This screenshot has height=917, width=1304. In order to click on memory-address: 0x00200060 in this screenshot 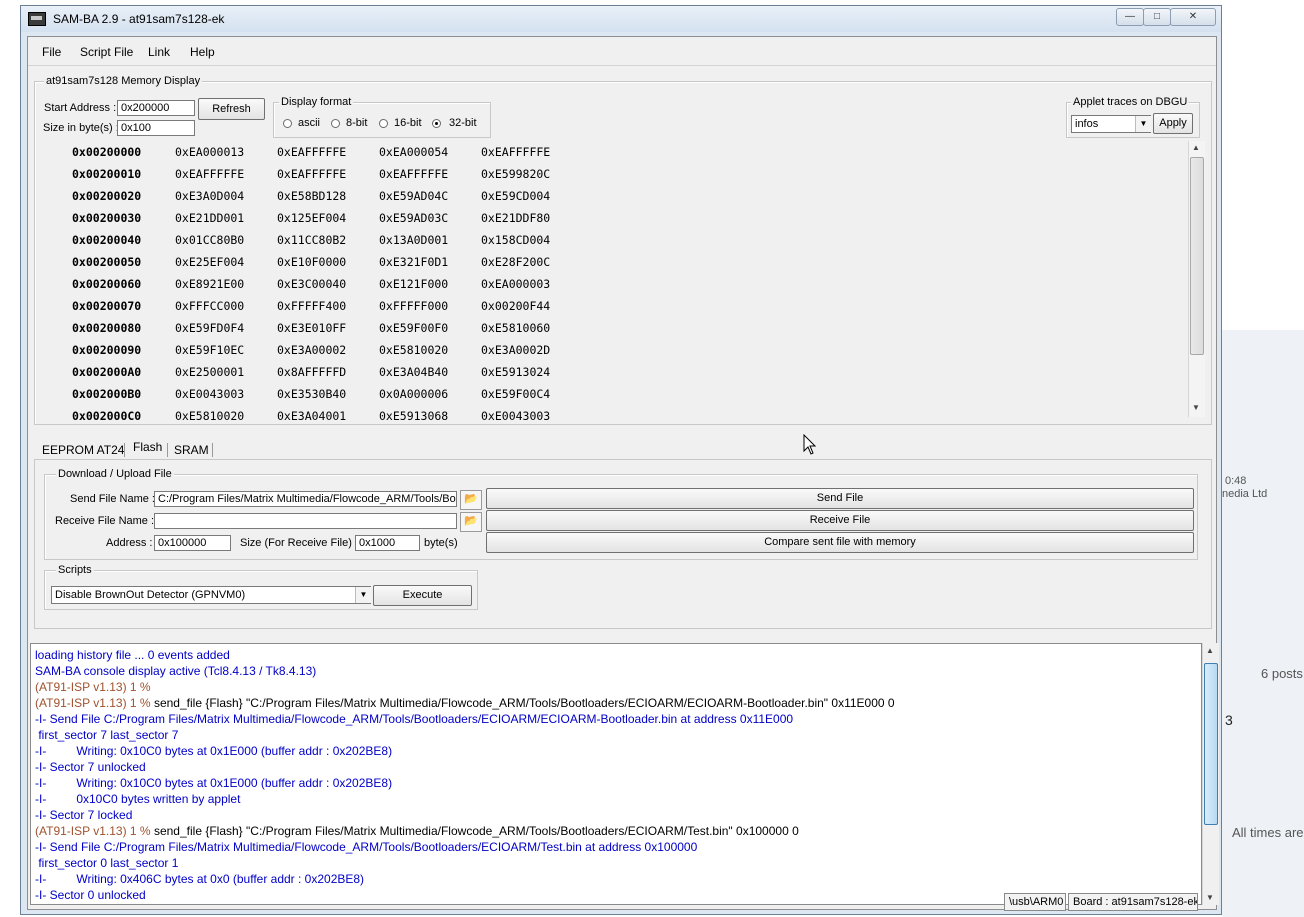, I will do `click(107, 284)`.